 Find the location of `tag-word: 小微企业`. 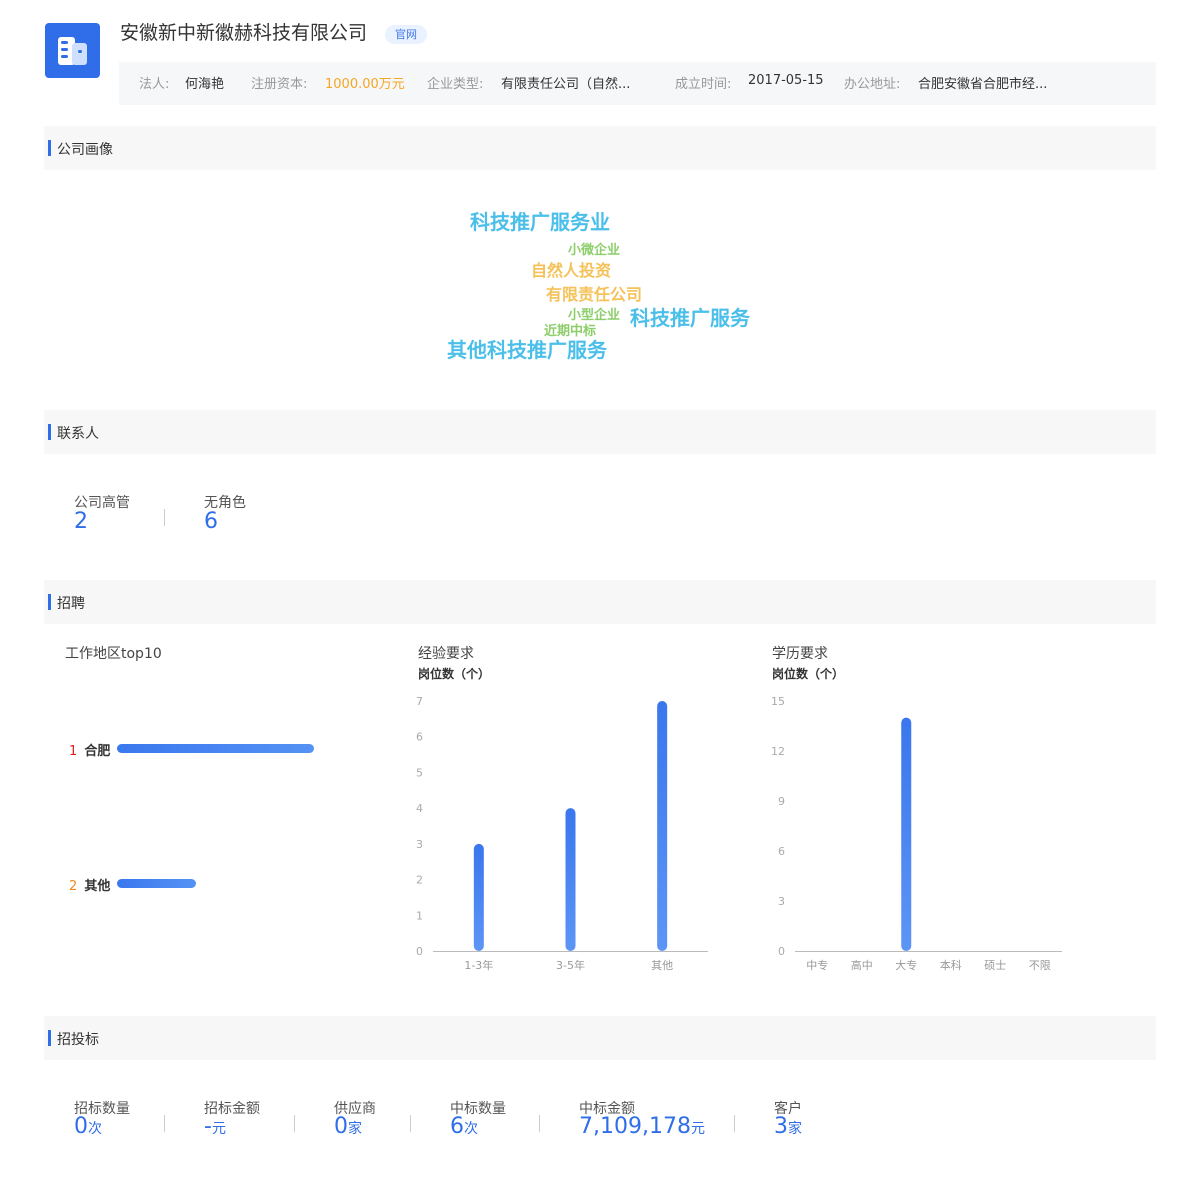

tag-word: 小微企业 is located at coordinates (594, 250).